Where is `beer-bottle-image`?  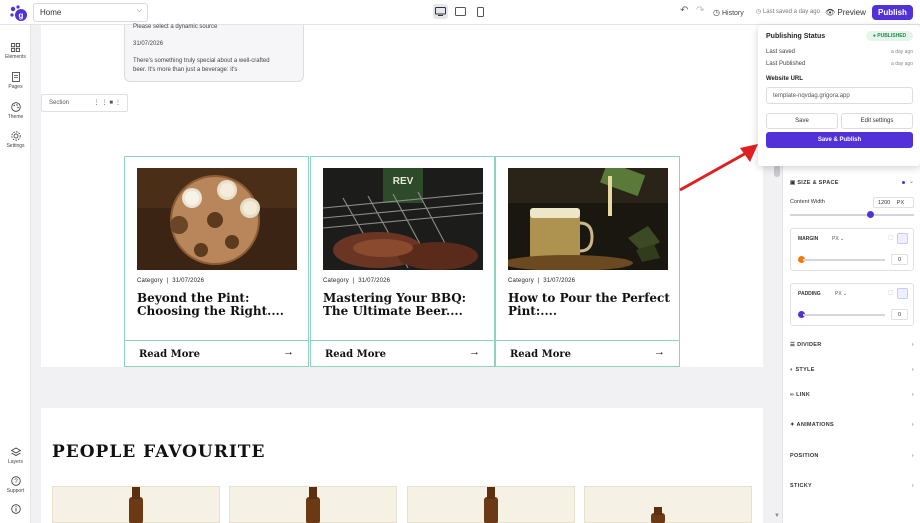 beer-bottle-image is located at coordinates (136, 505).